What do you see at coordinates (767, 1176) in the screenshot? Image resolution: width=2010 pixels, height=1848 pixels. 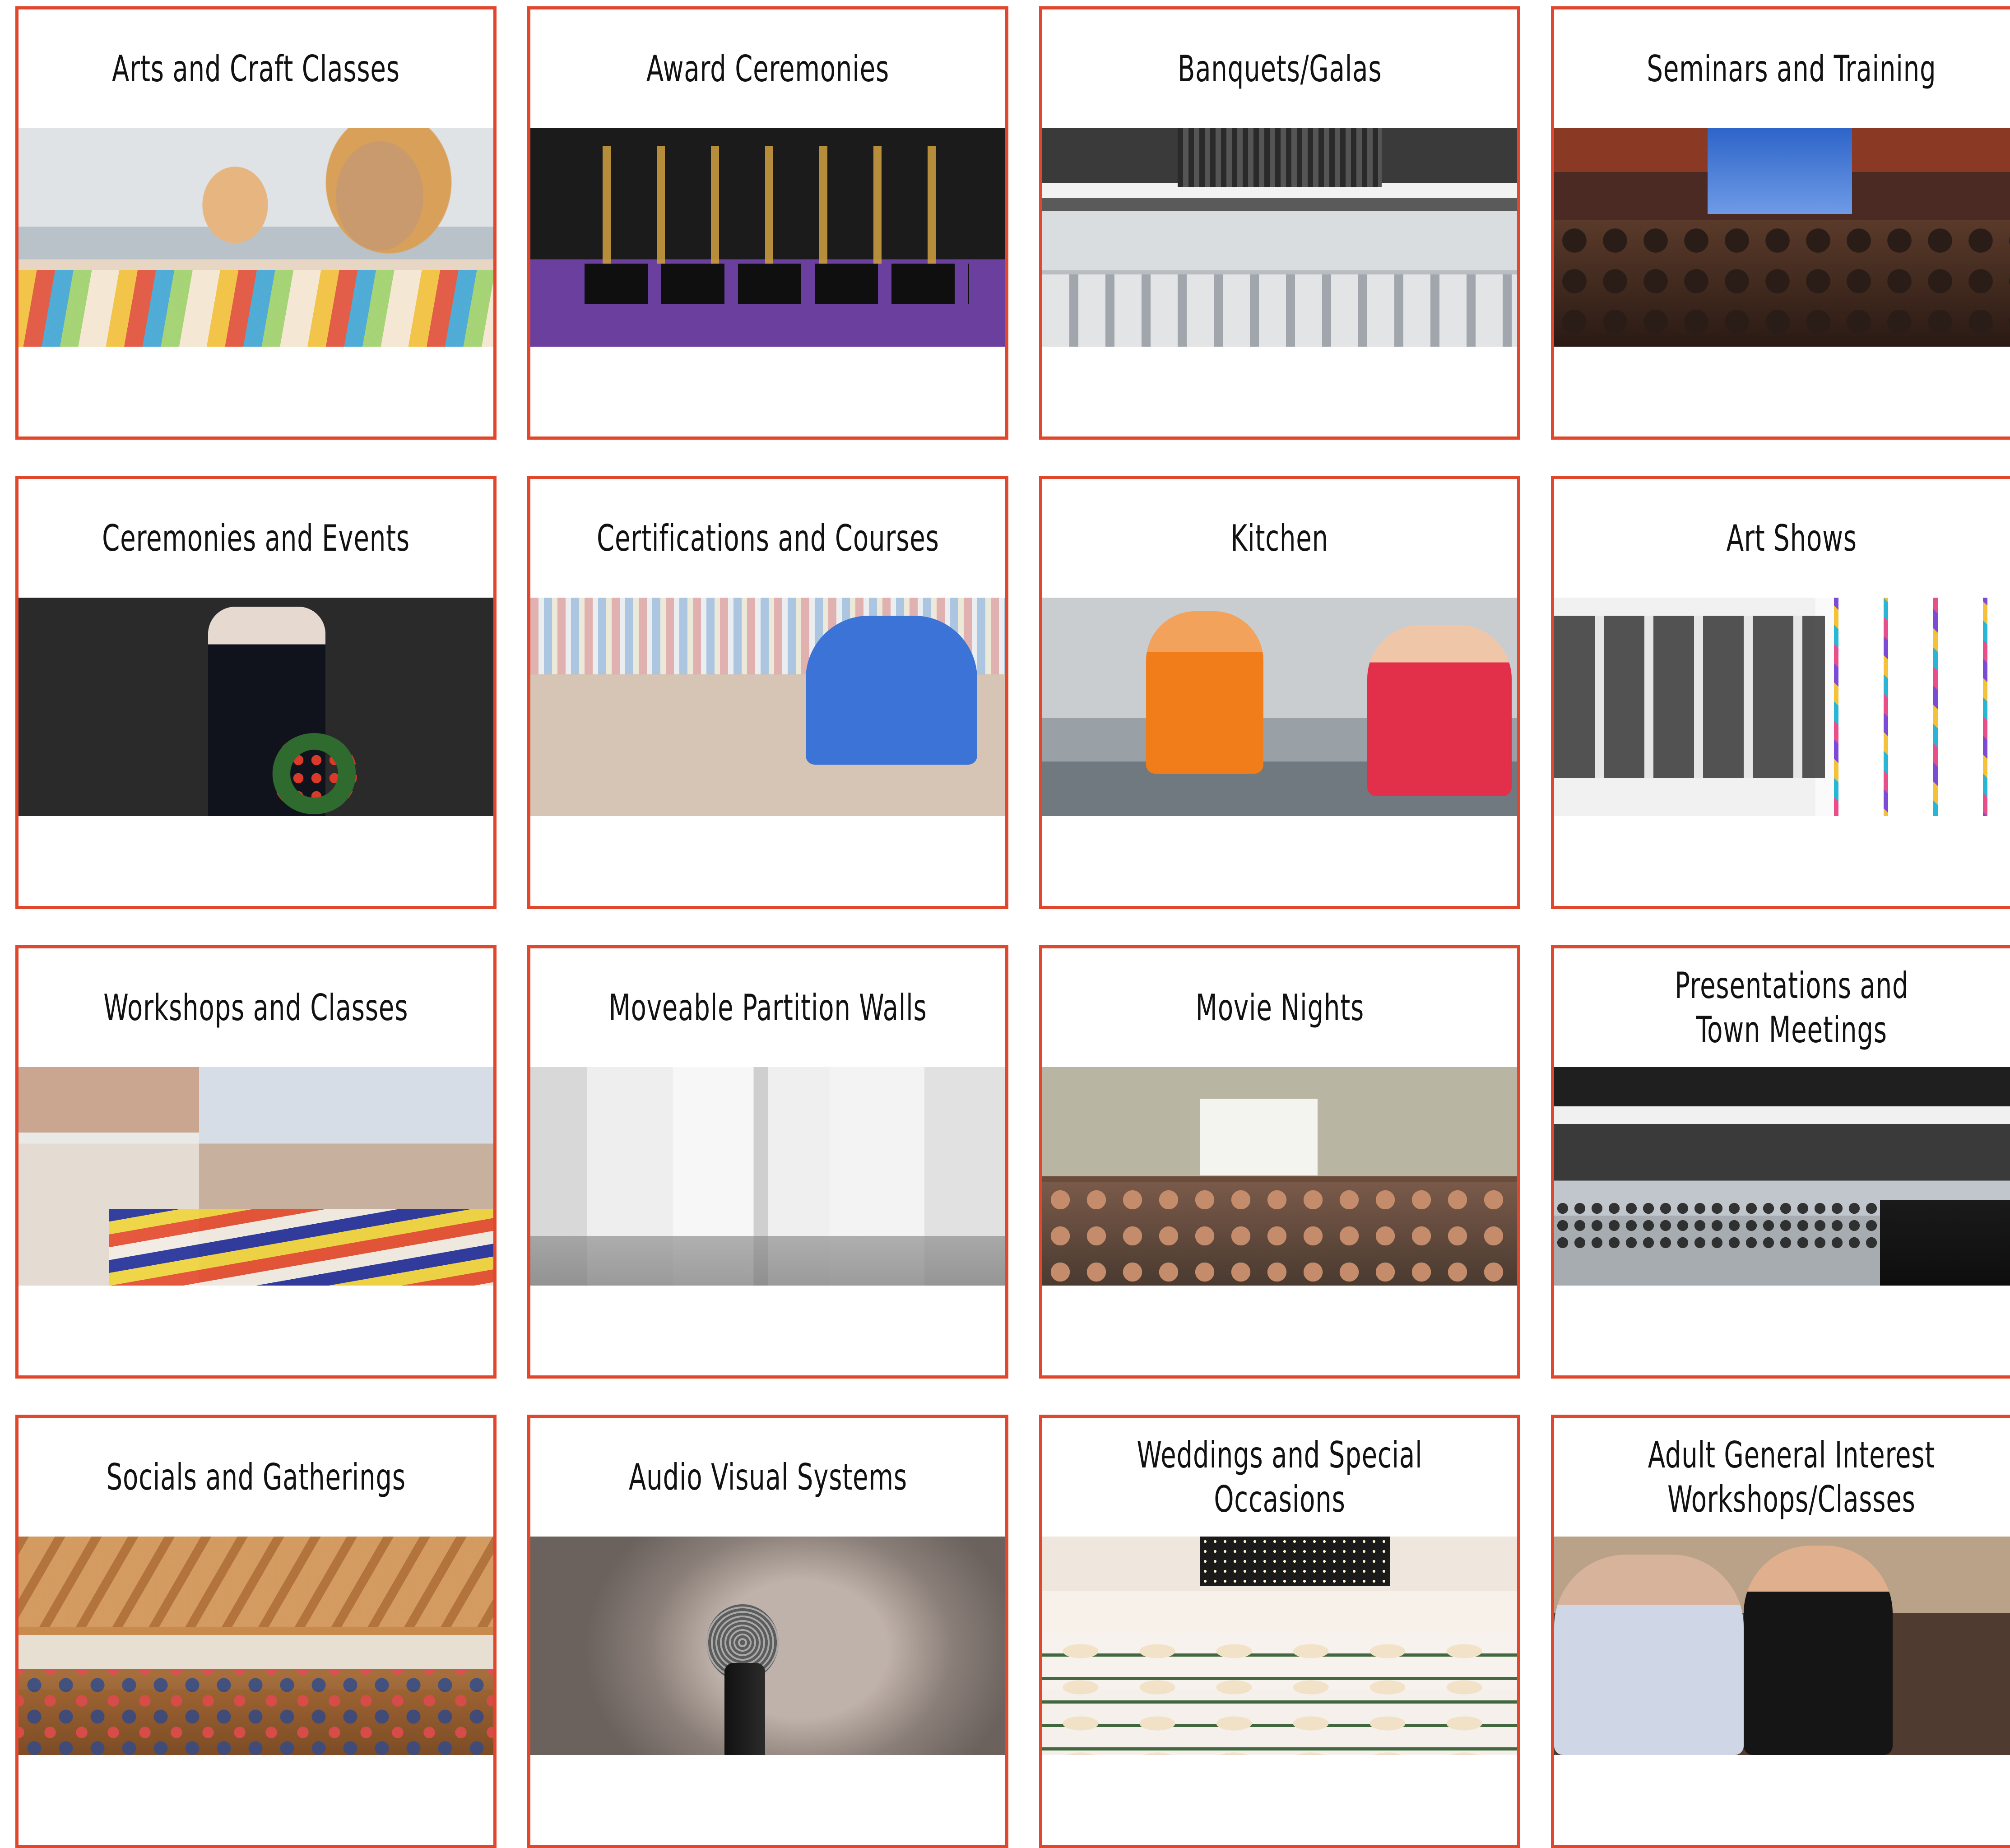 I see `partition-walls-photo` at bounding box center [767, 1176].